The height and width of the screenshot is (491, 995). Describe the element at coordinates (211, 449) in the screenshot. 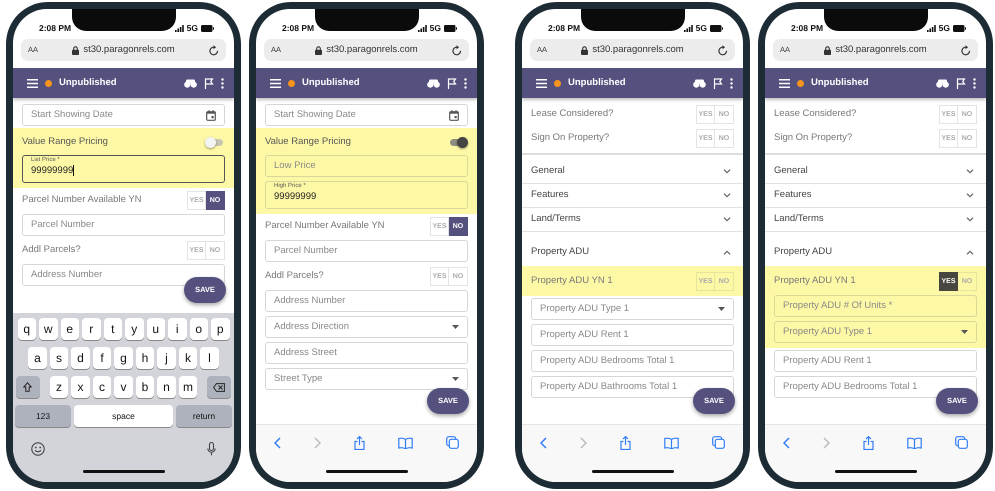

I see `microphone-icon` at that location.